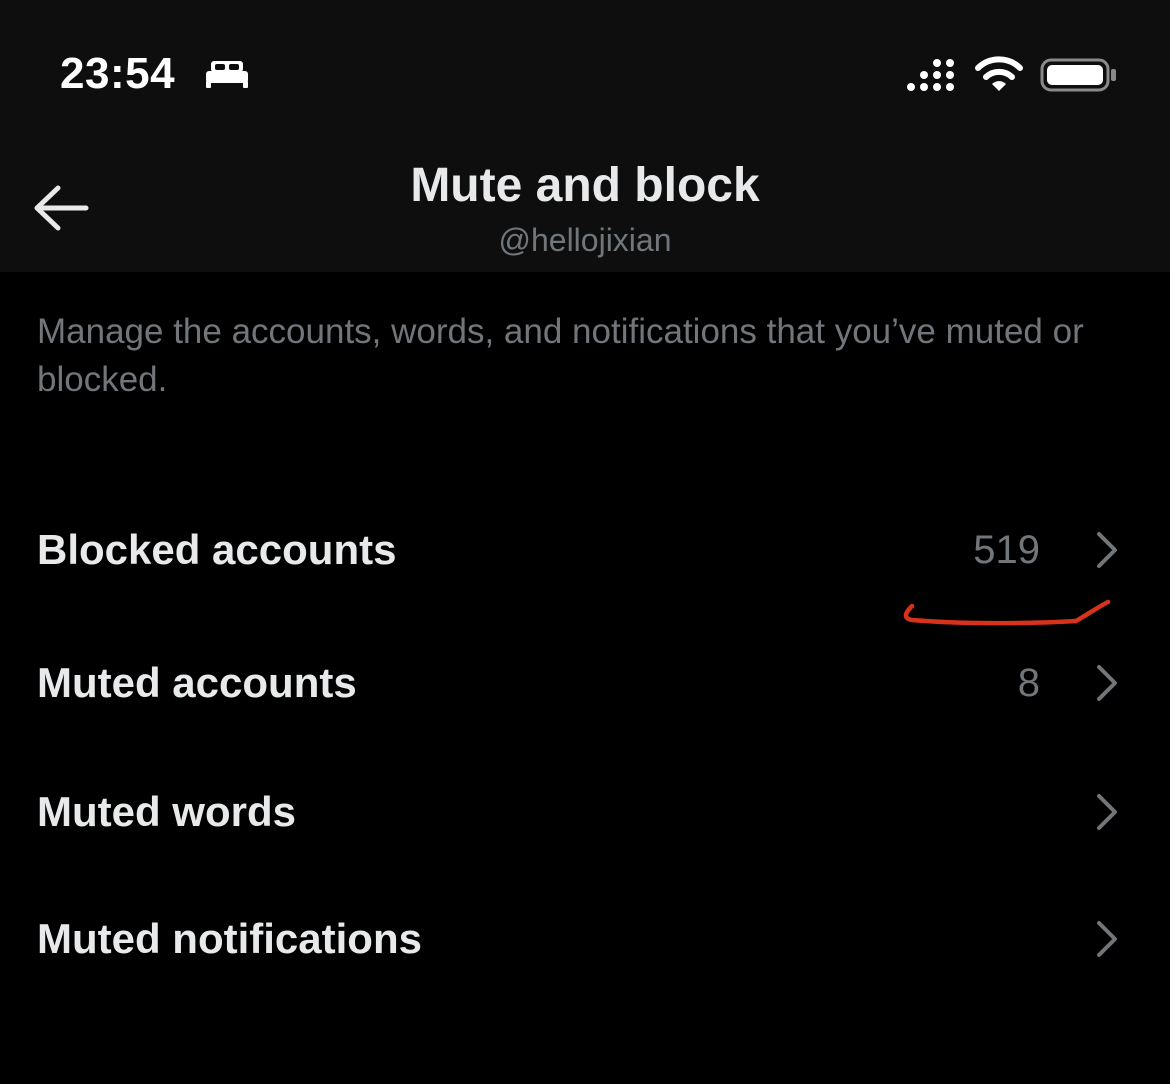  What do you see at coordinates (585, 939) in the screenshot?
I see `menu-item-muted-notifications: Muted notifications` at bounding box center [585, 939].